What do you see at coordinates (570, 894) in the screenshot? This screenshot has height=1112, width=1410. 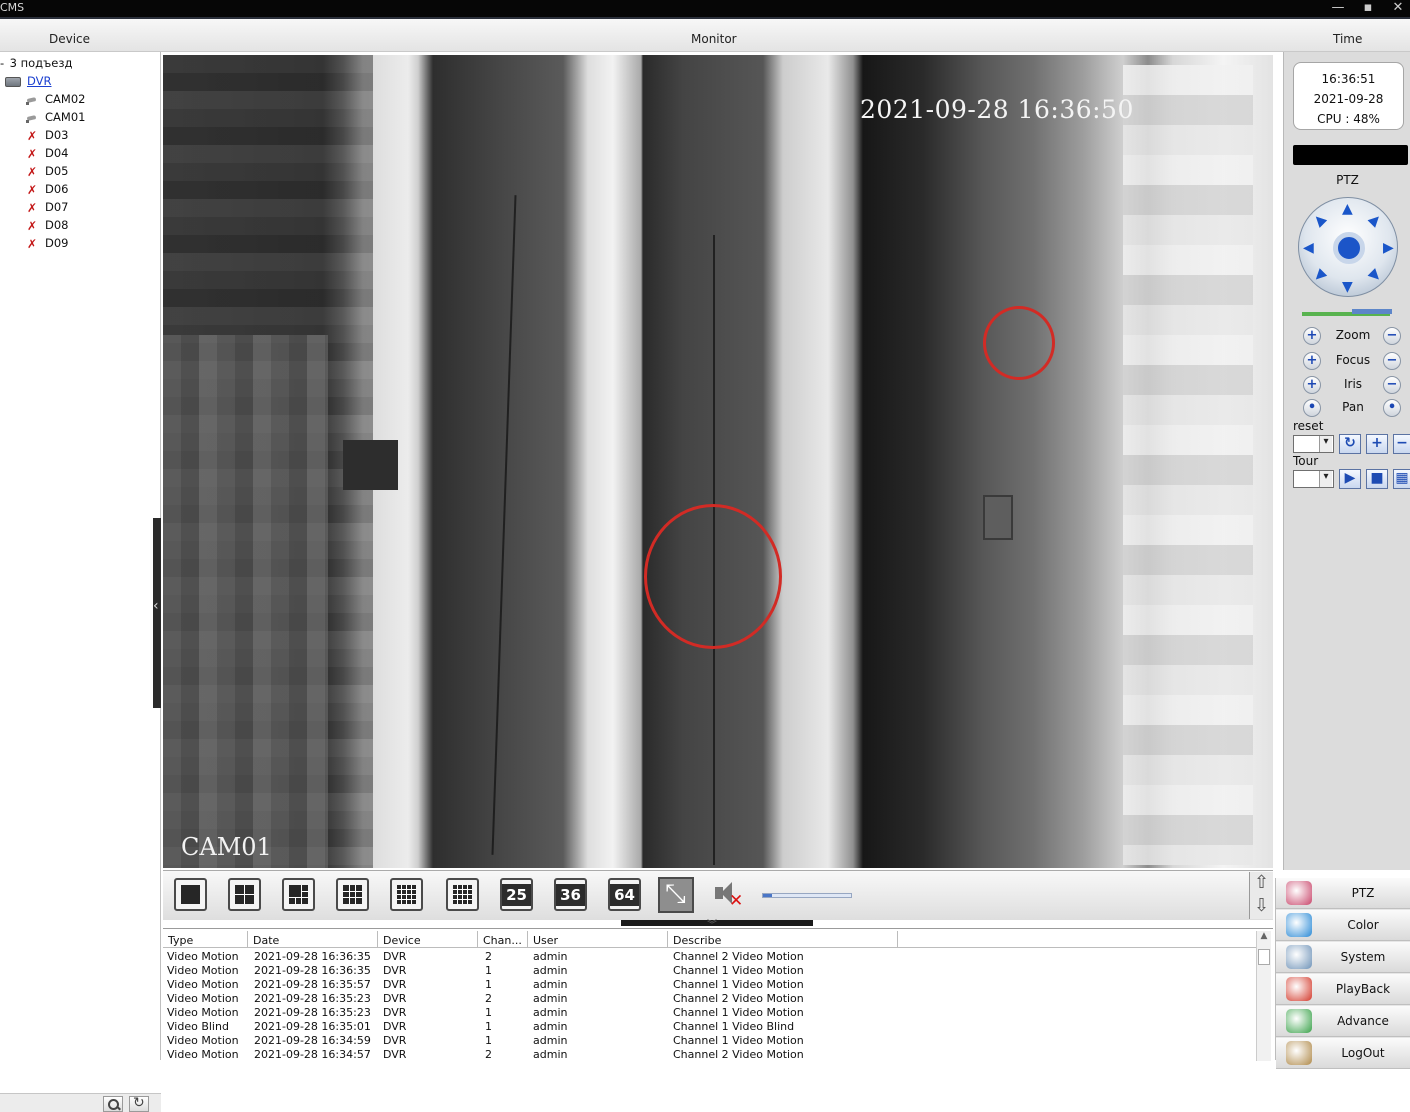 I see `layout-36-button: 36` at bounding box center [570, 894].